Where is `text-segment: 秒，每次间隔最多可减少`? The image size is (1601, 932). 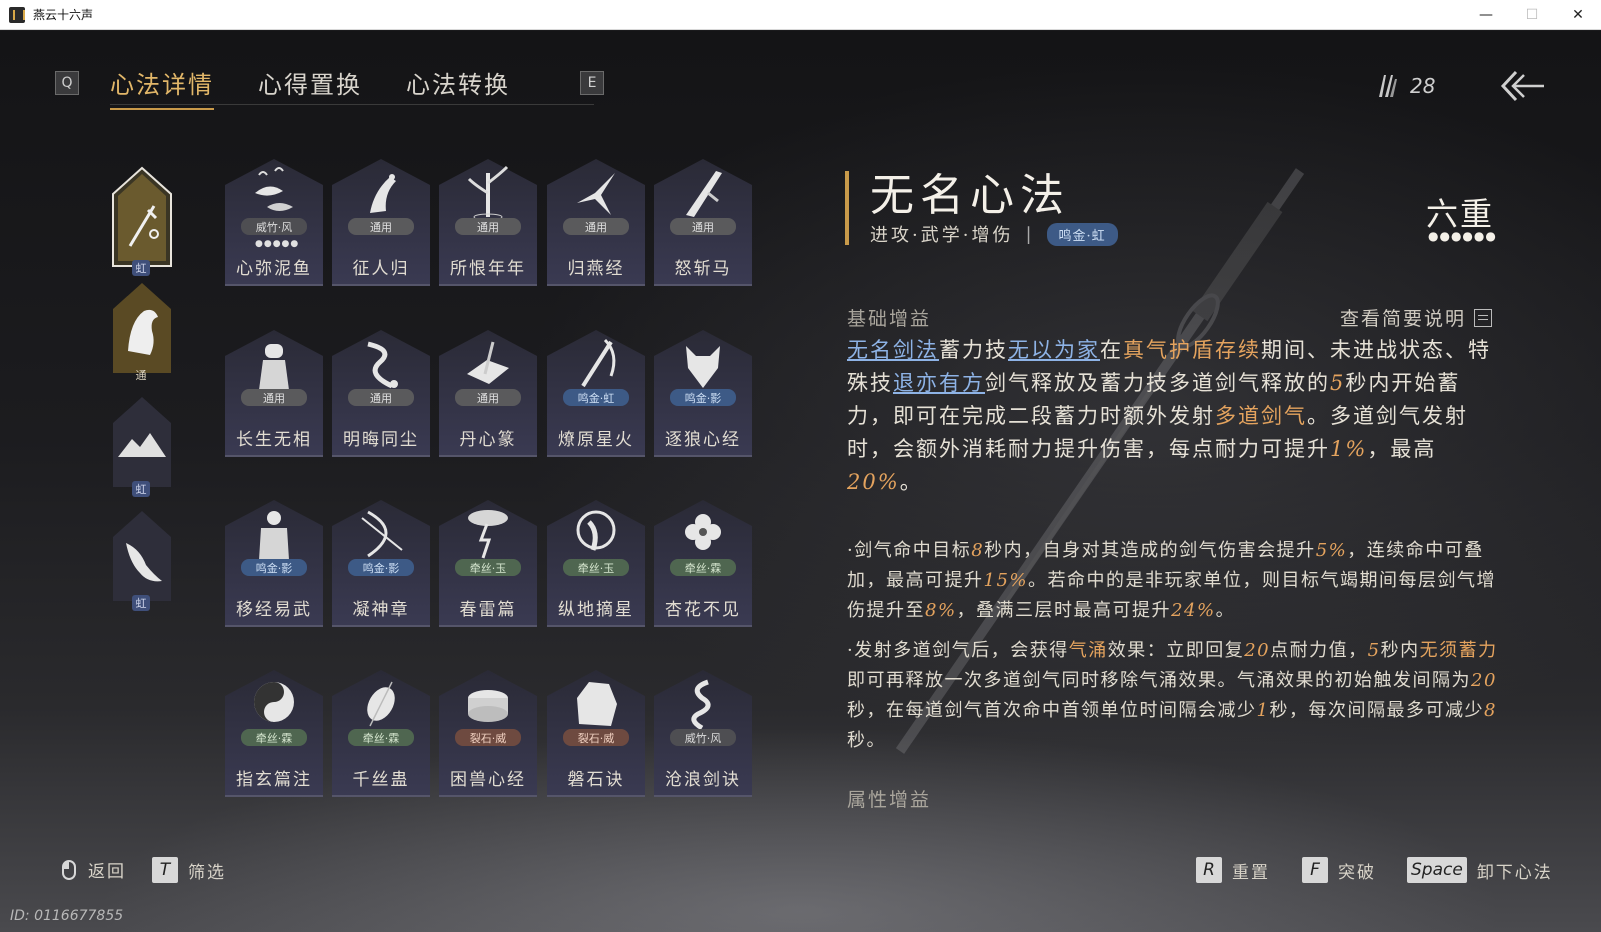
text-segment: 秒，每次间隔最多可减少 is located at coordinates (1376, 710).